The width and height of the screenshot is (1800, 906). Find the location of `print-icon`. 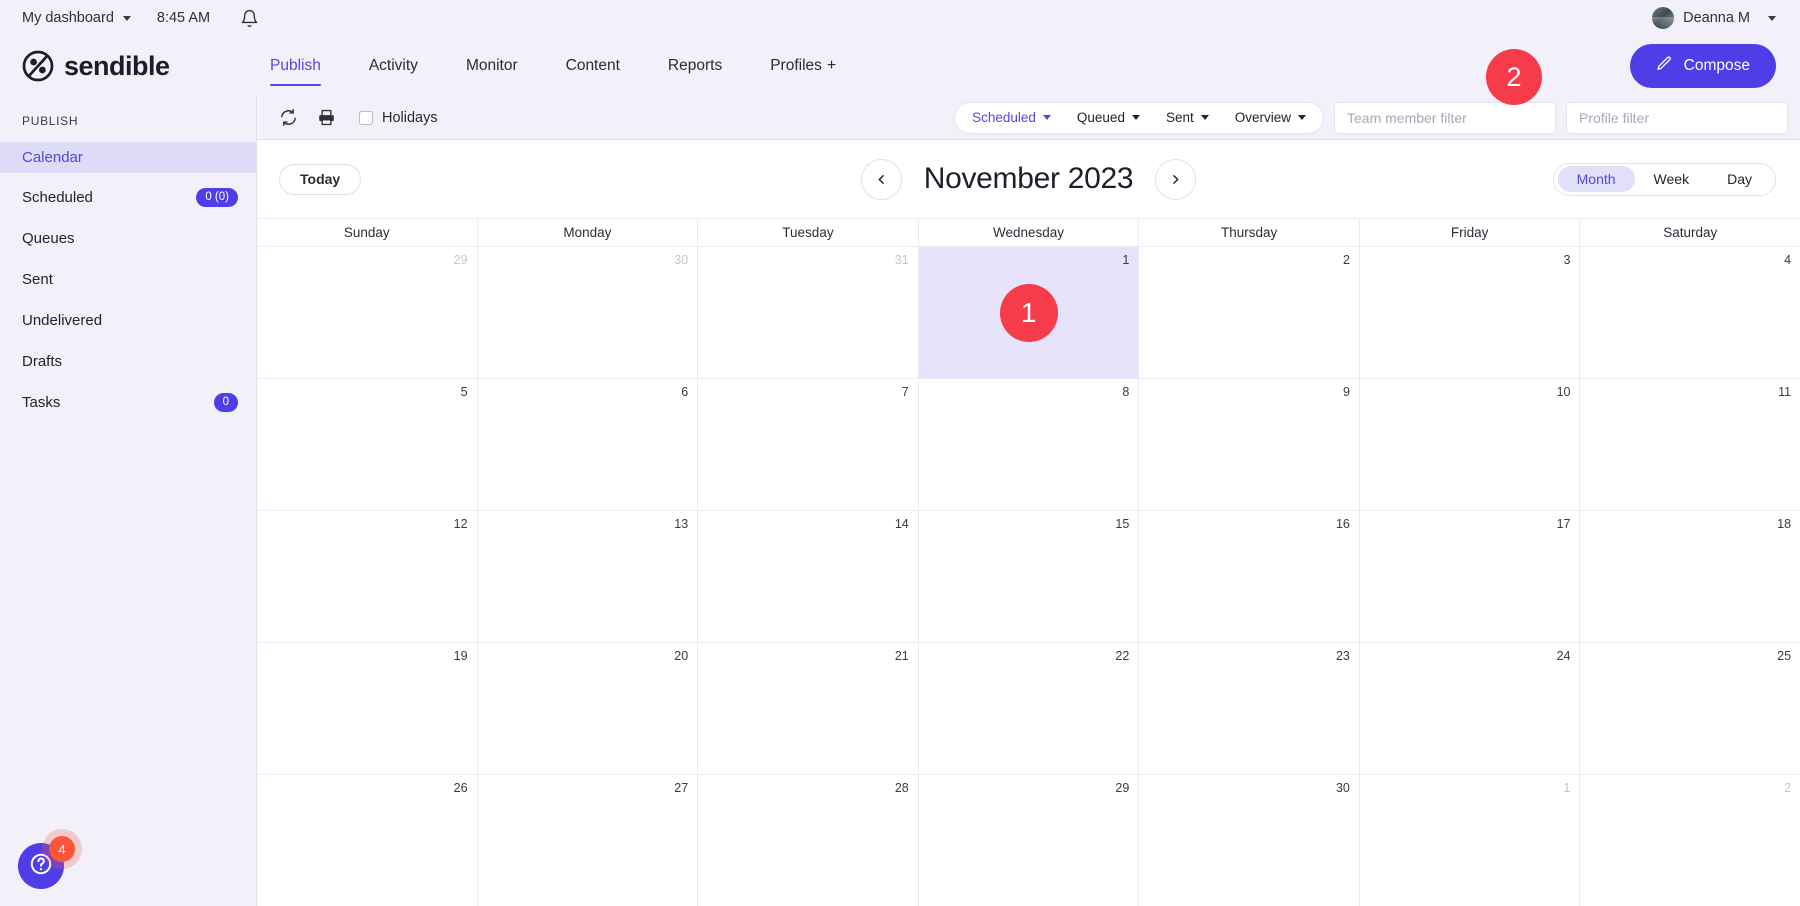

print-icon is located at coordinates (326, 118).